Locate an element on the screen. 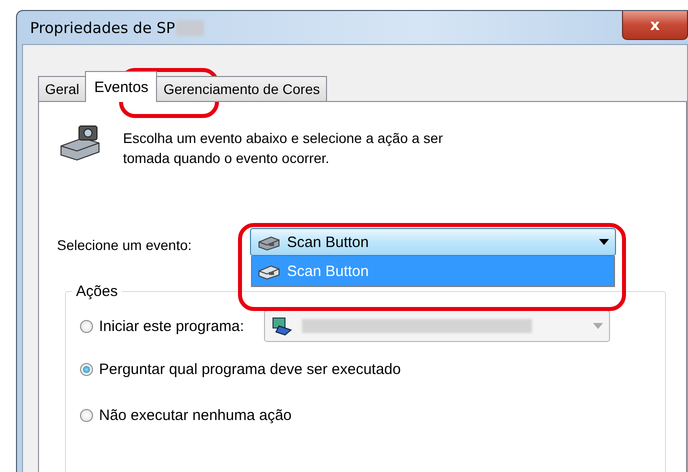  program-icon is located at coordinates (282, 326).